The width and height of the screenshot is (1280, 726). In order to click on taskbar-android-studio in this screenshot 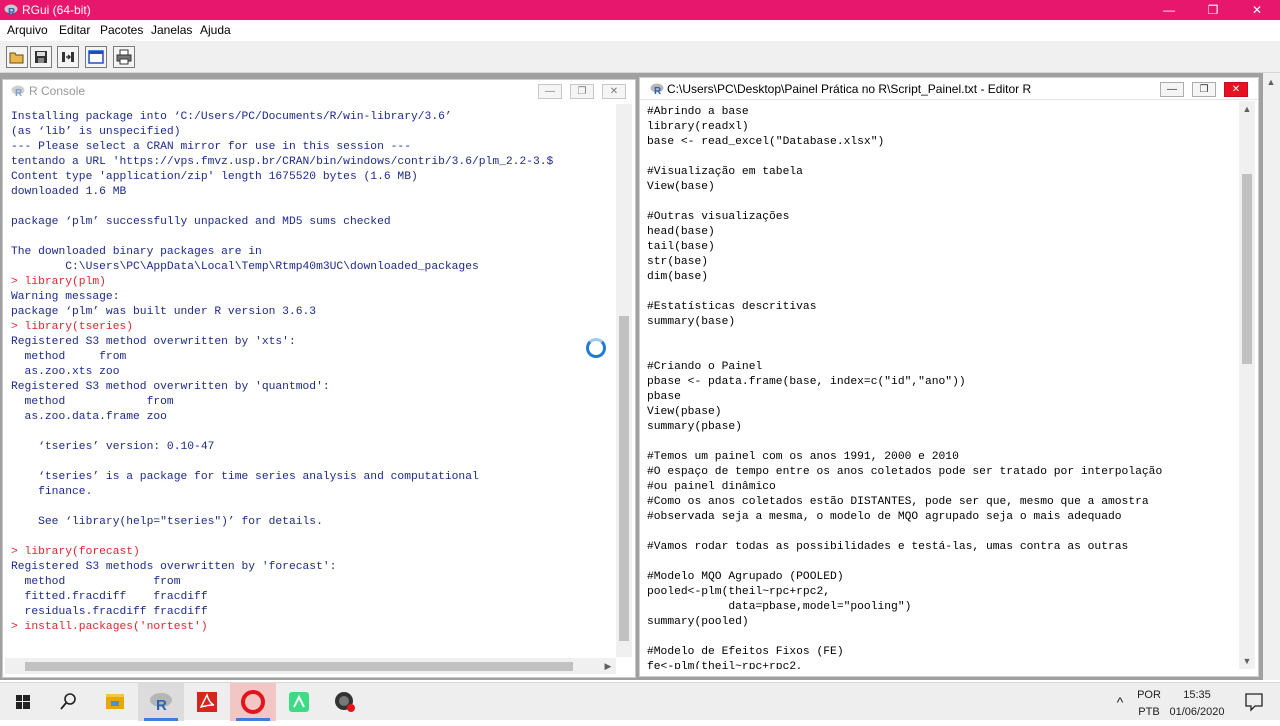, I will do `click(299, 702)`.